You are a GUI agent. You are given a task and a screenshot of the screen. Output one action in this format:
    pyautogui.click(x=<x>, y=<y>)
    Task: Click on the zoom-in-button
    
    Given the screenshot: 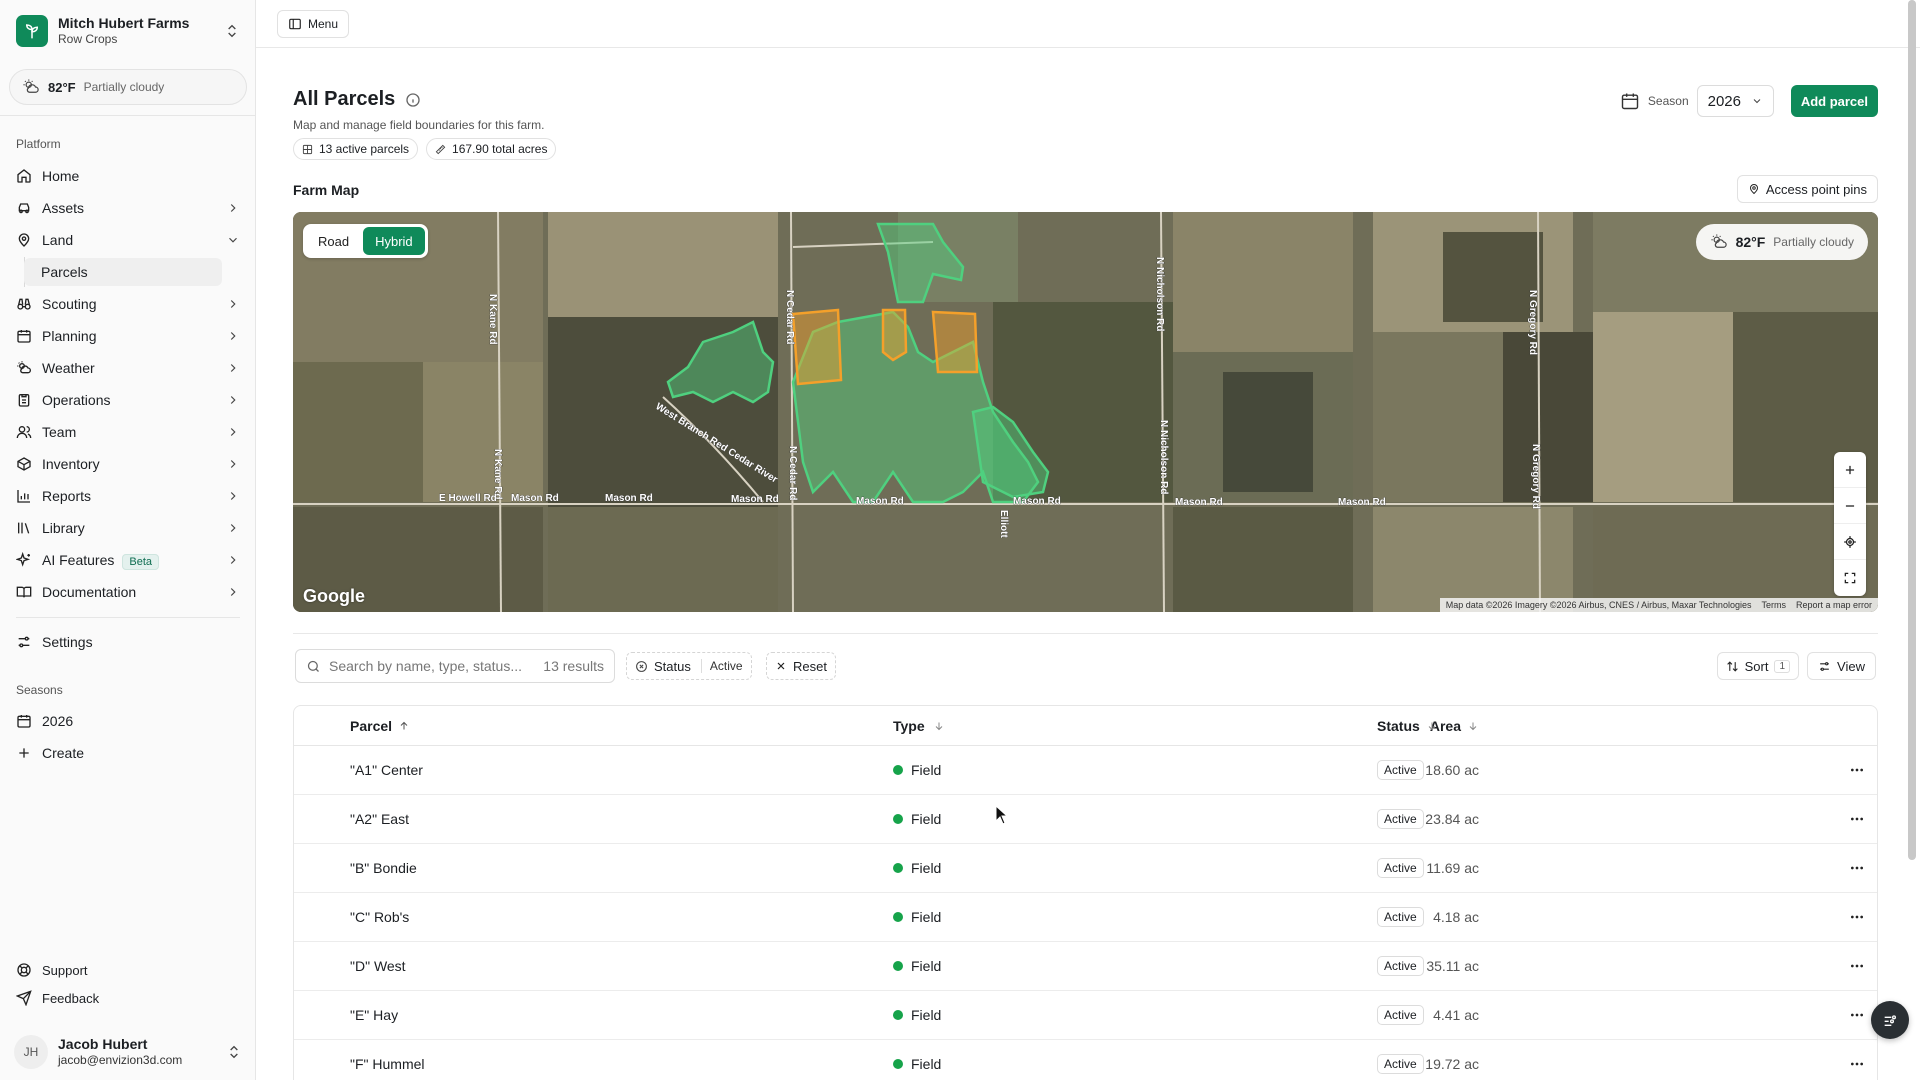 What is the action you would take?
    pyautogui.click(x=1850, y=470)
    